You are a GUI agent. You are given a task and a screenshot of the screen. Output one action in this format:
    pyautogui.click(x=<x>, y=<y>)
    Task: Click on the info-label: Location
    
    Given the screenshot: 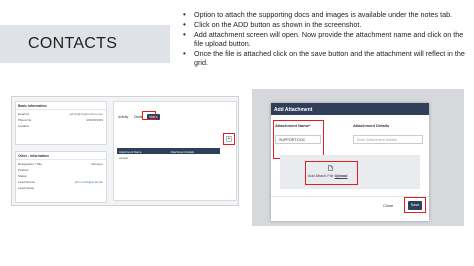 What is the action you would take?
    pyautogui.click(x=24, y=125)
    